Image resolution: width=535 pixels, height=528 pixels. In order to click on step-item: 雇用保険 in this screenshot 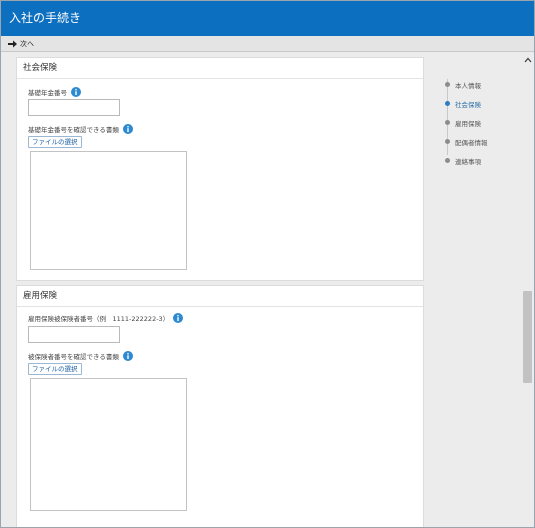, I will do `click(483, 122)`.